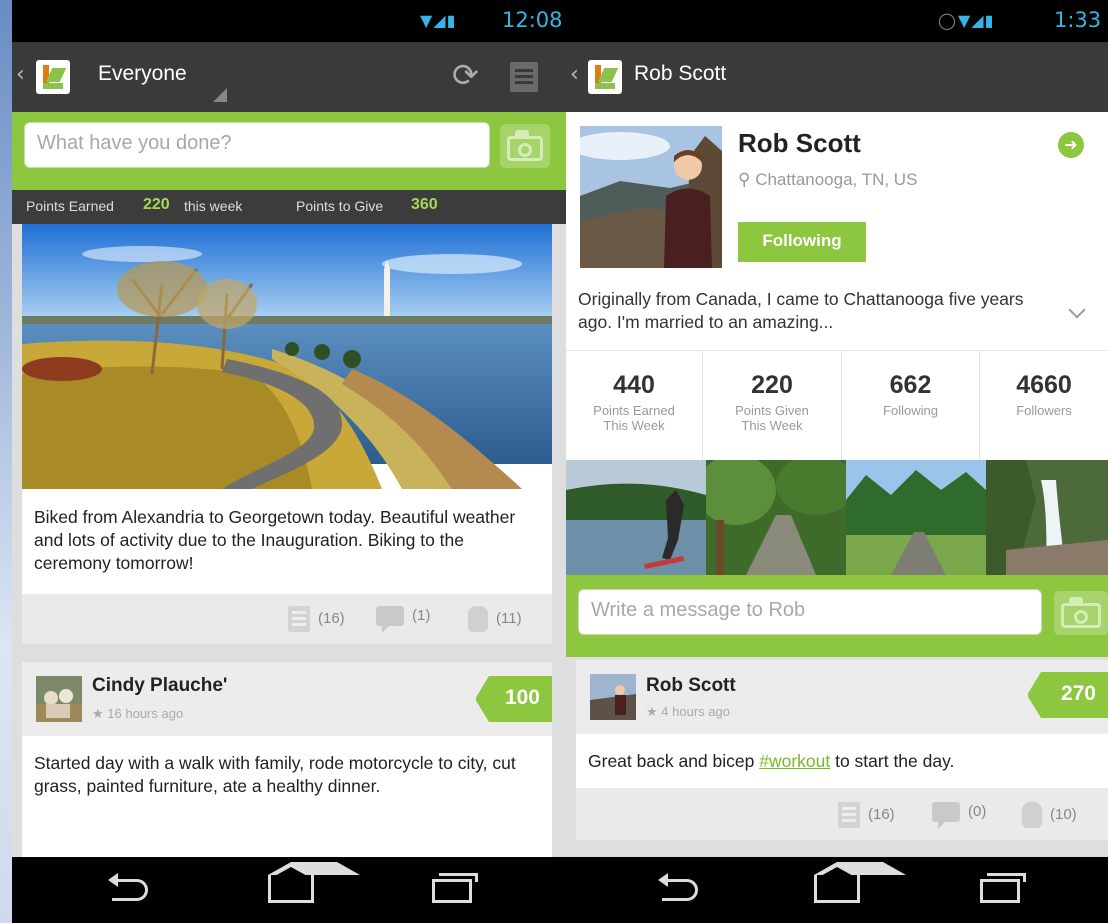  I want to click on profile-photo, so click(651, 197).